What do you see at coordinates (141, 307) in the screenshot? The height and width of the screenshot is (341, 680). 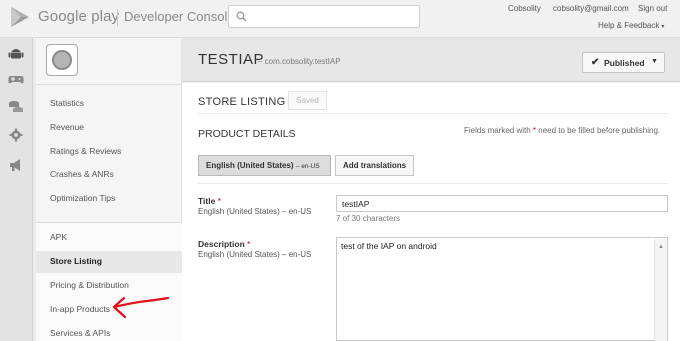 I see `annotation-arrow-icon` at bounding box center [141, 307].